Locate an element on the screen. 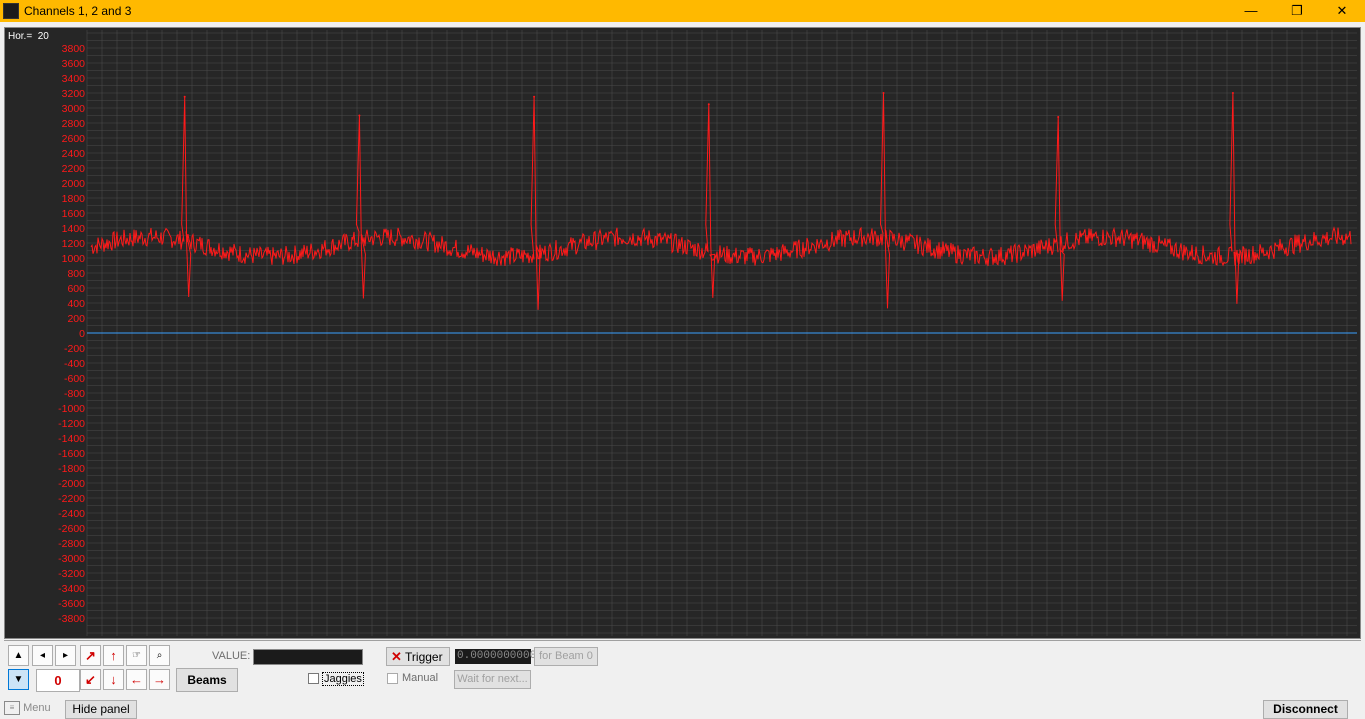 The image size is (1365, 719). trigger-value-field: 0.0000000000 is located at coordinates (495, 656).